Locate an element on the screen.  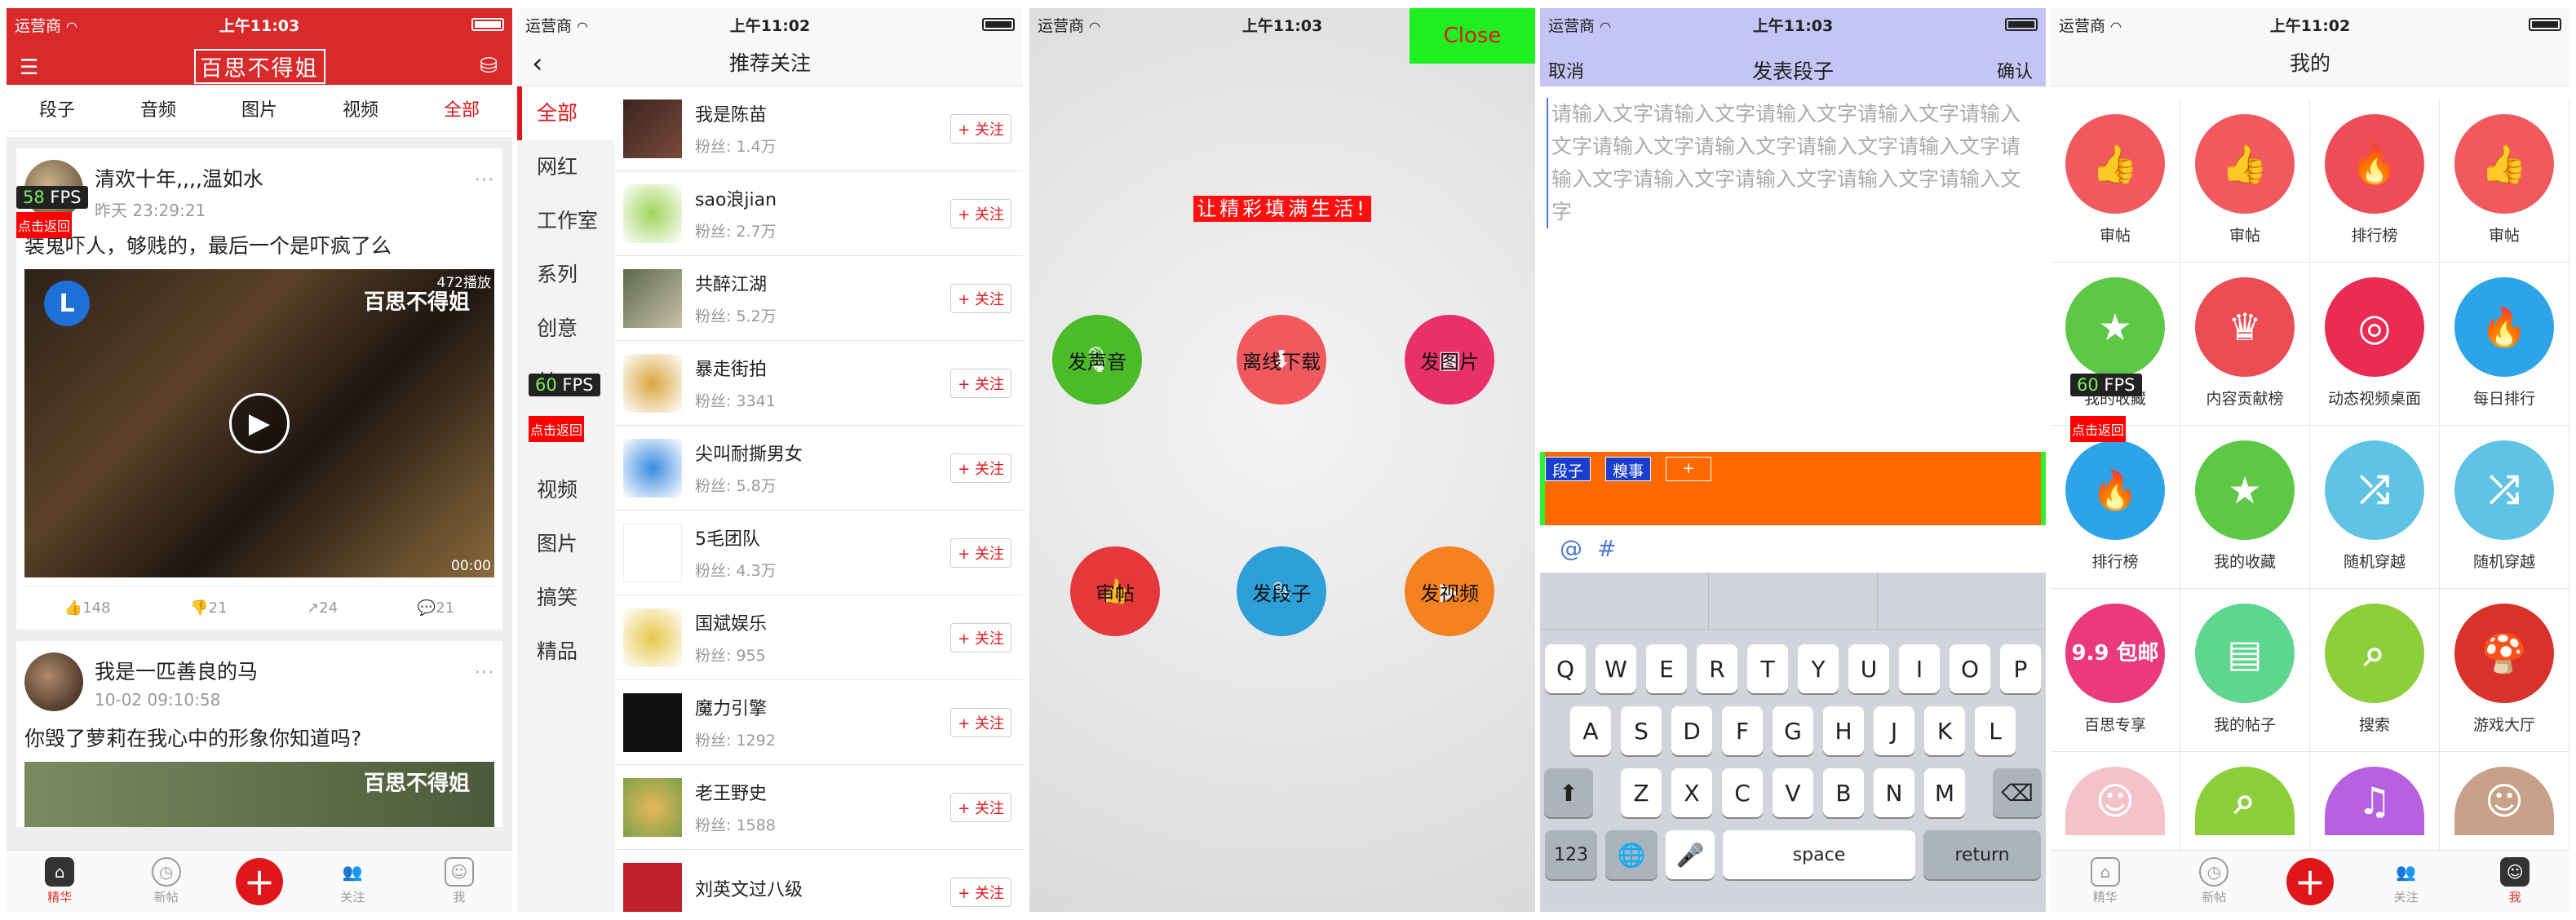
list-item: 刘英文过八级 + 关注 is located at coordinates (819, 881).